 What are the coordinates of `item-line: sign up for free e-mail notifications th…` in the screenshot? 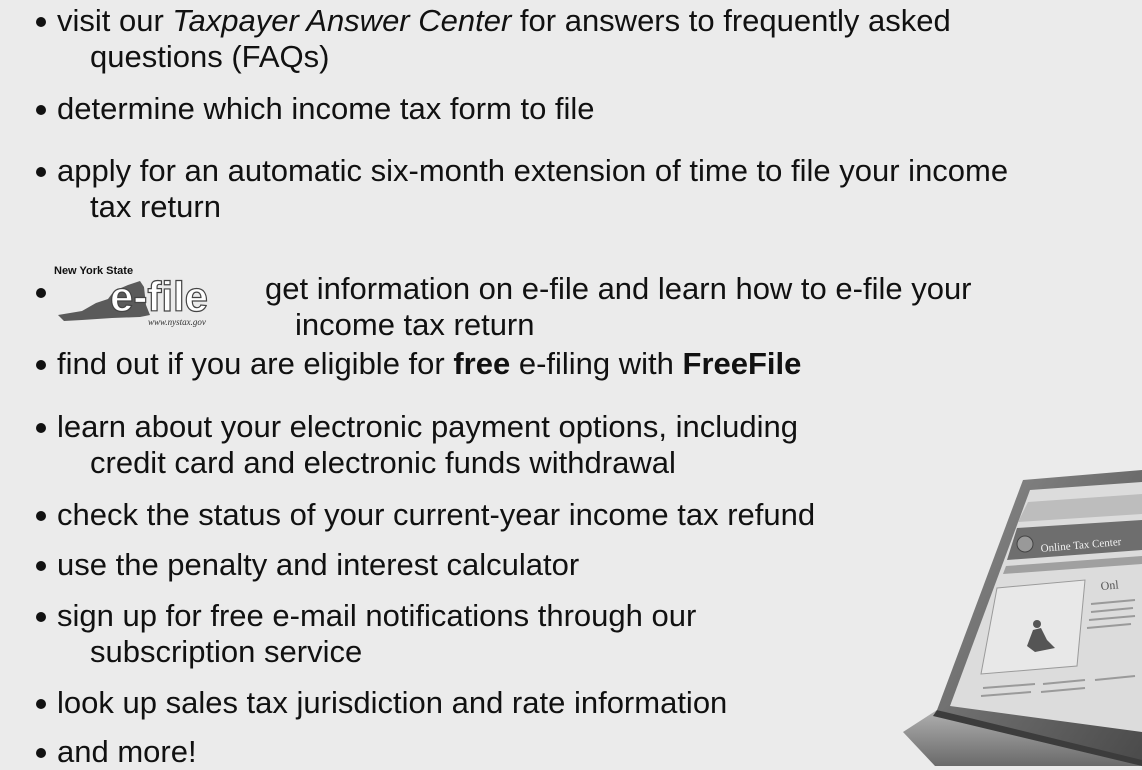 It's located at (376, 615).